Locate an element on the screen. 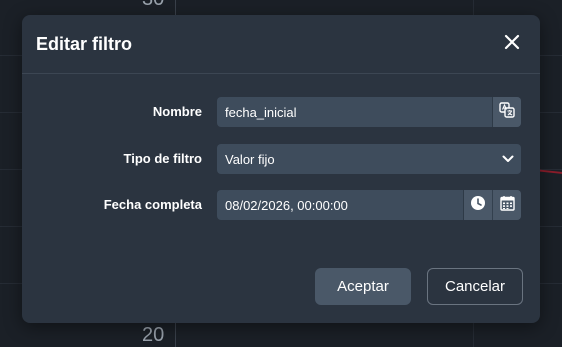  y-tick-label: 30 is located at coordinates (153, 5).